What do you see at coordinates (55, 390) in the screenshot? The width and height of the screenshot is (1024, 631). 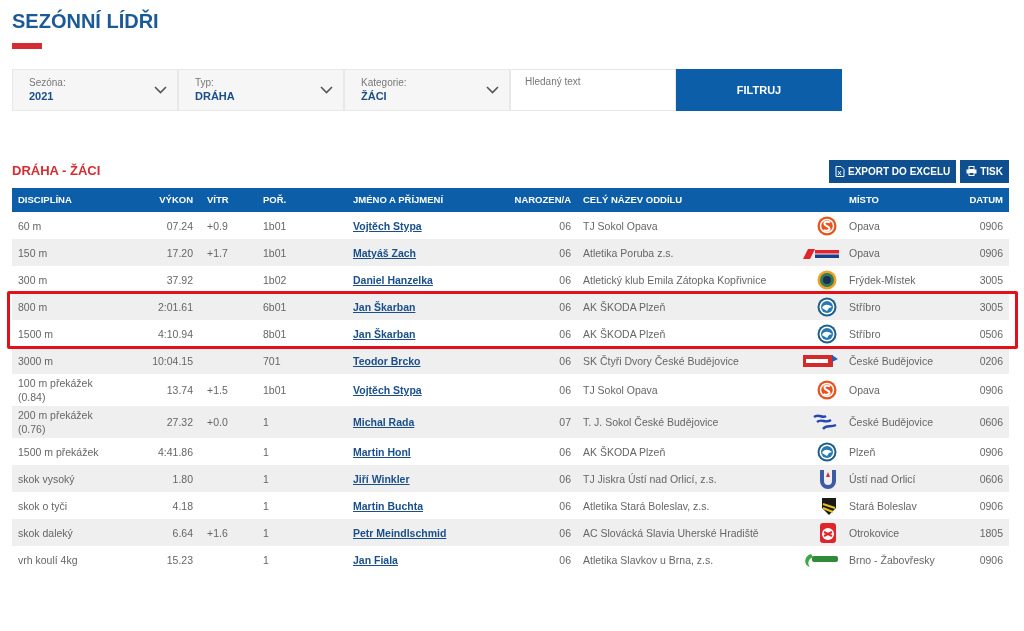 I see `discipline-cell: 100 m překážek (0.84)` at bounding box center [55, 390].